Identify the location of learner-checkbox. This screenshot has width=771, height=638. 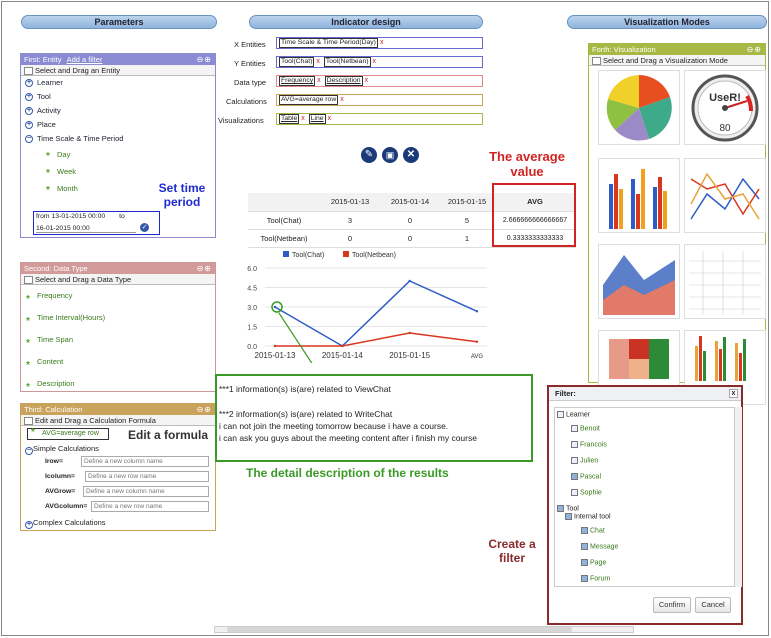
(560, 414).